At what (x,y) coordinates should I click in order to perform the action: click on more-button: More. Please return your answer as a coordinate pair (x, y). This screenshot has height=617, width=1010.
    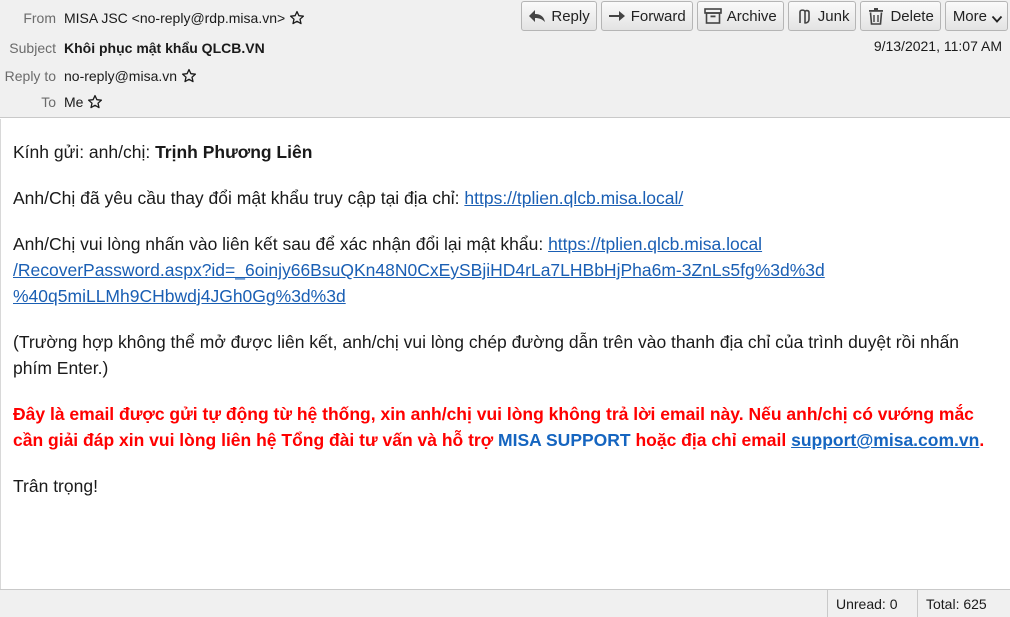
    Looking at the image, I should click on (976, 16).